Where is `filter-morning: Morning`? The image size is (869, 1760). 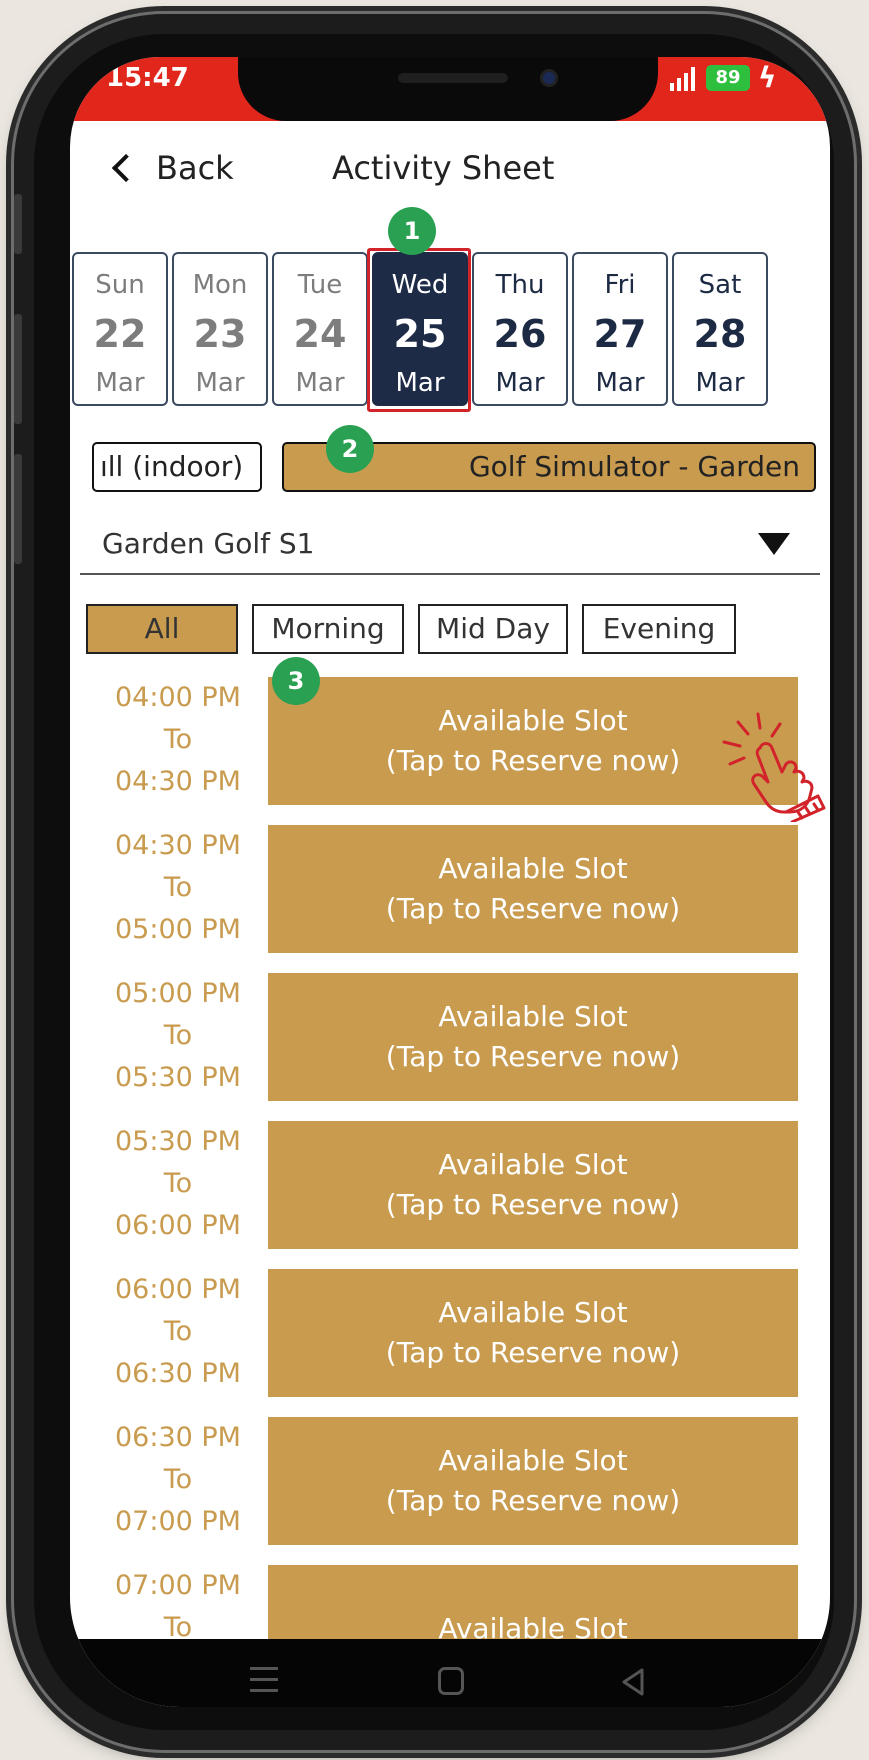
filter-morning: Morning is located at coordinates (328, 629).